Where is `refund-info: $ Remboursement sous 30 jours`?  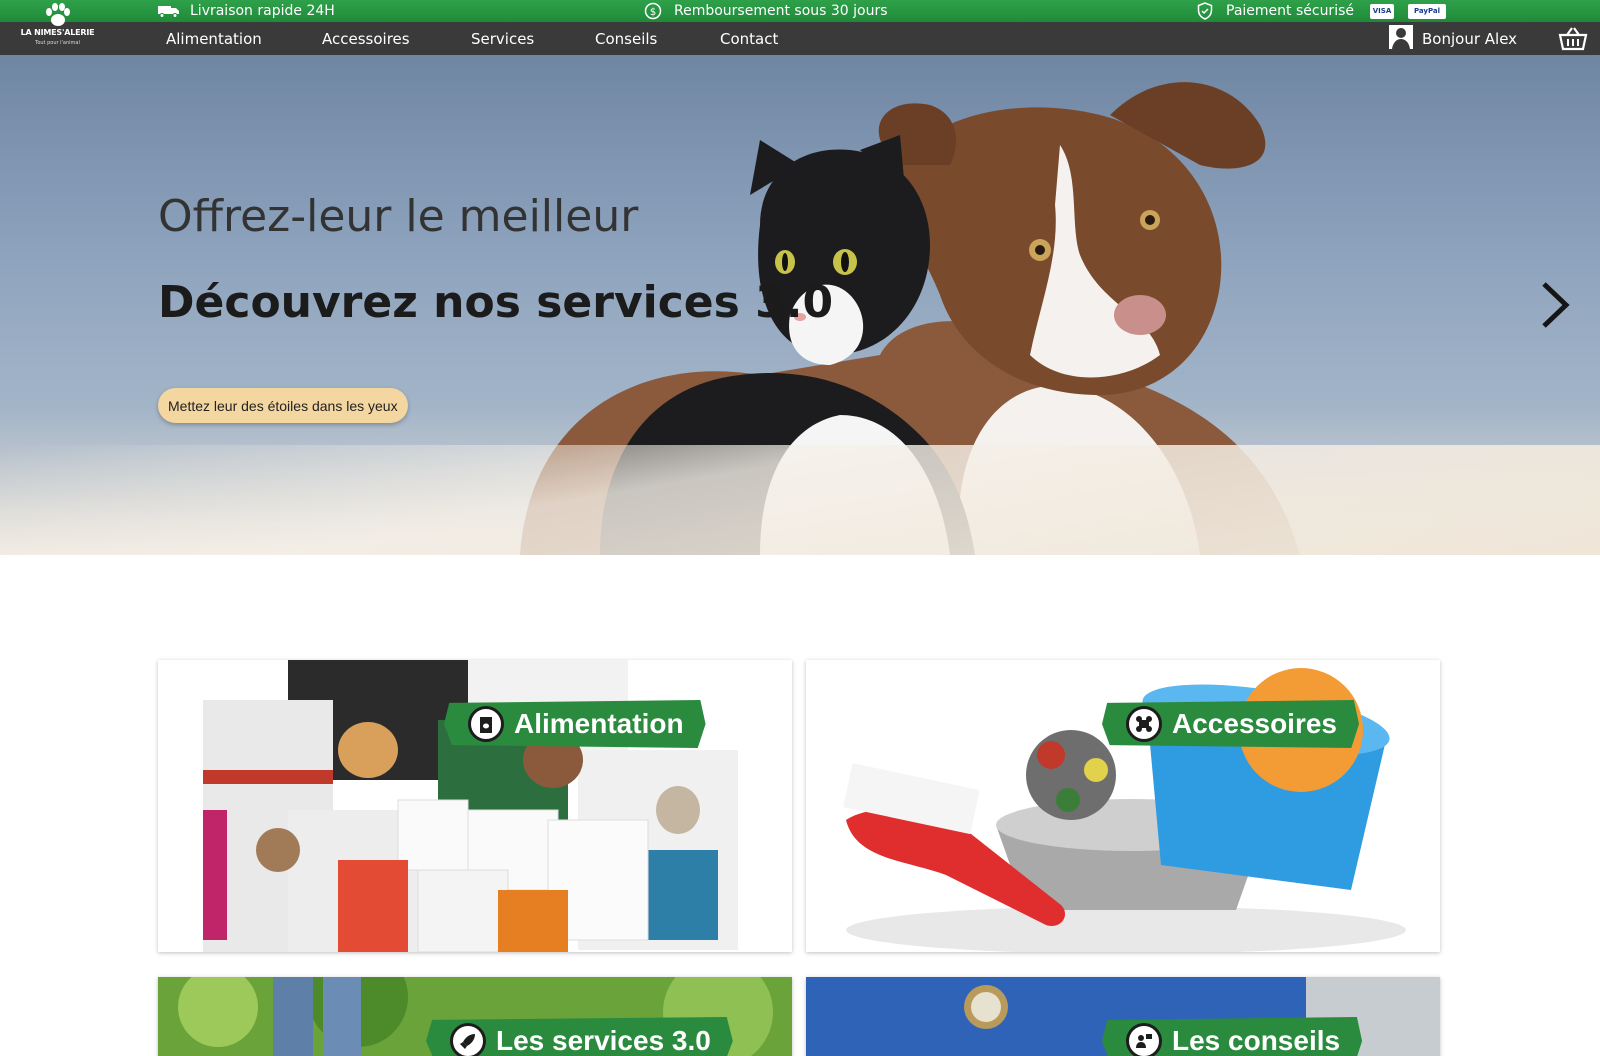
refund-info: $ Remboursement sous 30 jours is located at coordinates (765, 11).